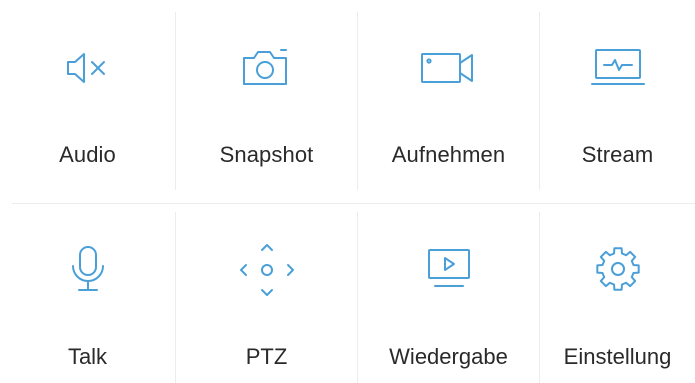  Describe the element at coordinates (266, 293) in the screenshot. I see `menu-item-ptz` at that location.